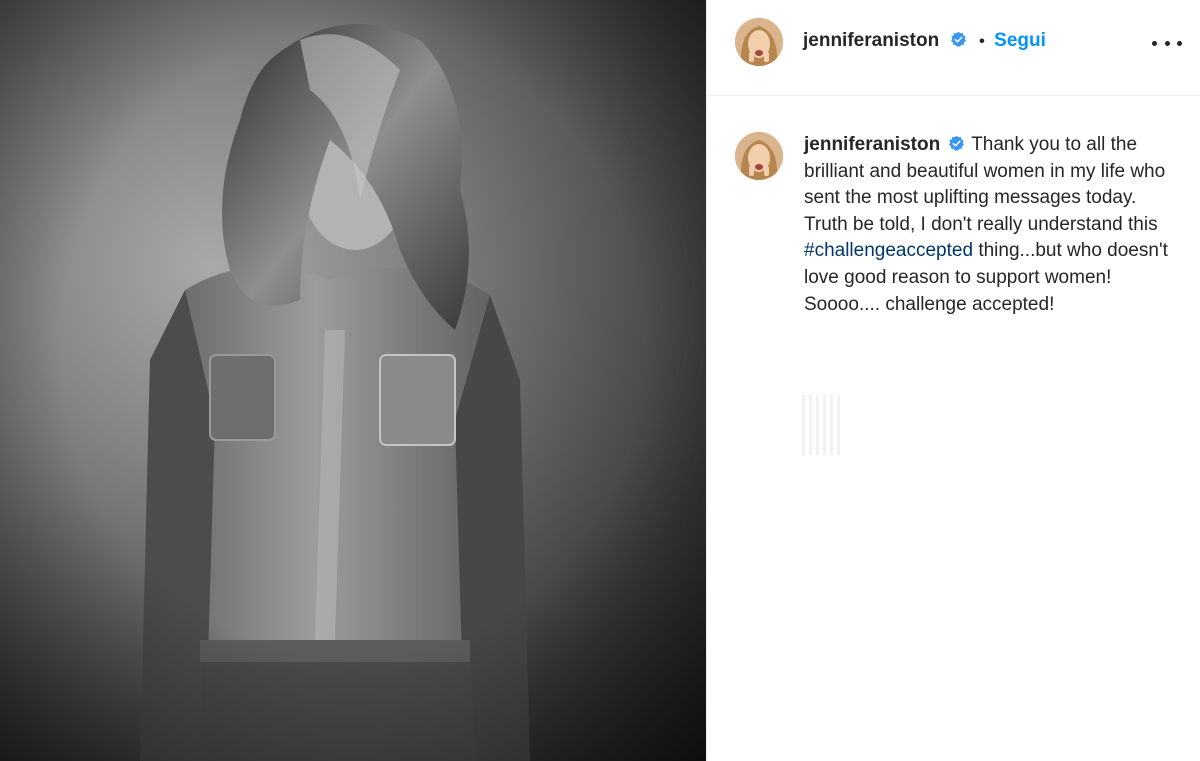 This screenshot has width=1200, height=761. I want to click on follow-button: Segui, so click(1020, 40).